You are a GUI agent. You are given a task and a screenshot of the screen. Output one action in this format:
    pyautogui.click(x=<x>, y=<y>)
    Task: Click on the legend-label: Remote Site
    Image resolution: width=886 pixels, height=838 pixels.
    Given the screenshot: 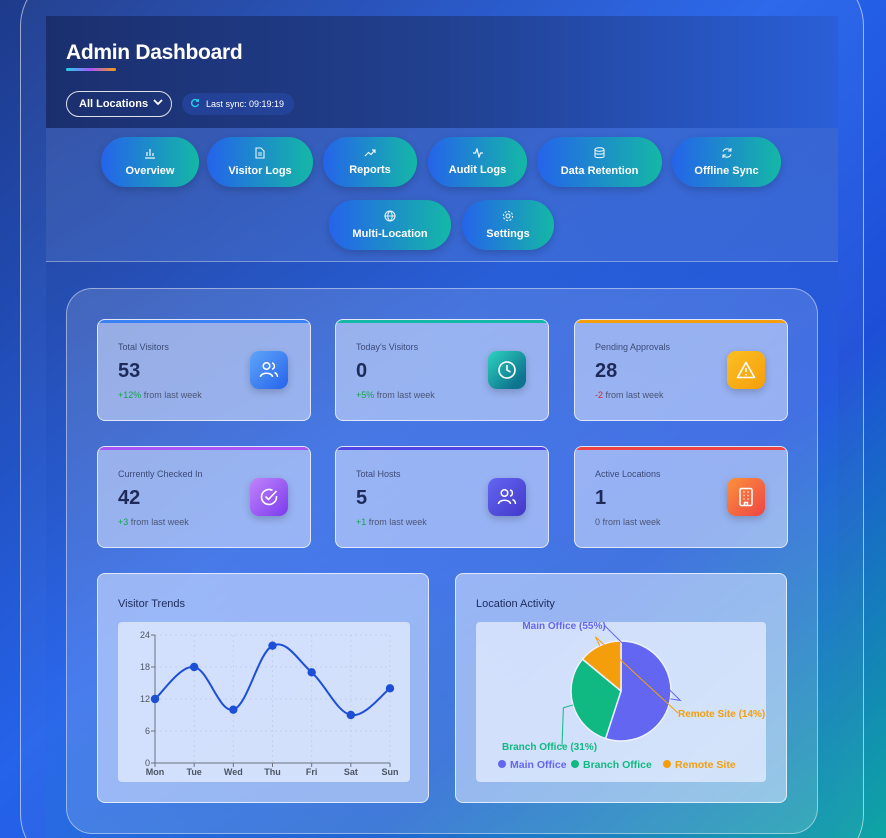 What is the action you would take?
    pyautogui.click(x=705, y=765)
    